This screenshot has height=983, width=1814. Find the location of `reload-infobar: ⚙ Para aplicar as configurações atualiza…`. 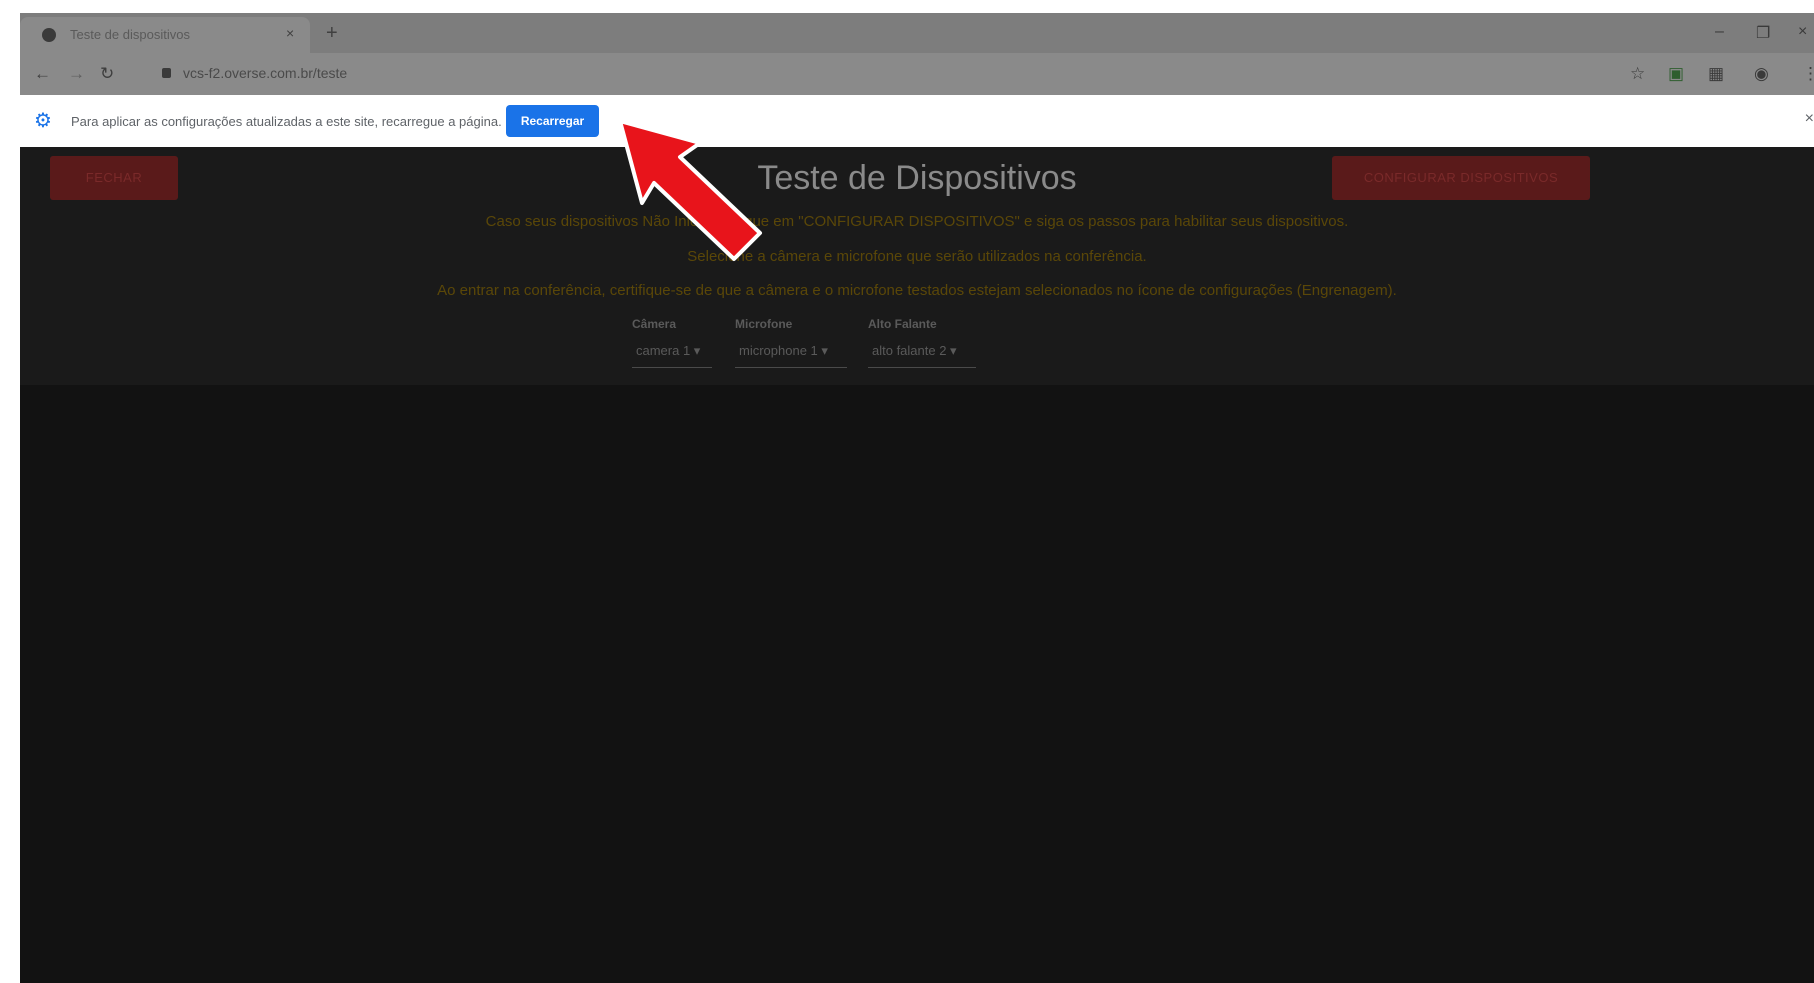

reload-infobar: ⚙ Para aplicar as configurações atualiza… is located at coordinates (917, 121).